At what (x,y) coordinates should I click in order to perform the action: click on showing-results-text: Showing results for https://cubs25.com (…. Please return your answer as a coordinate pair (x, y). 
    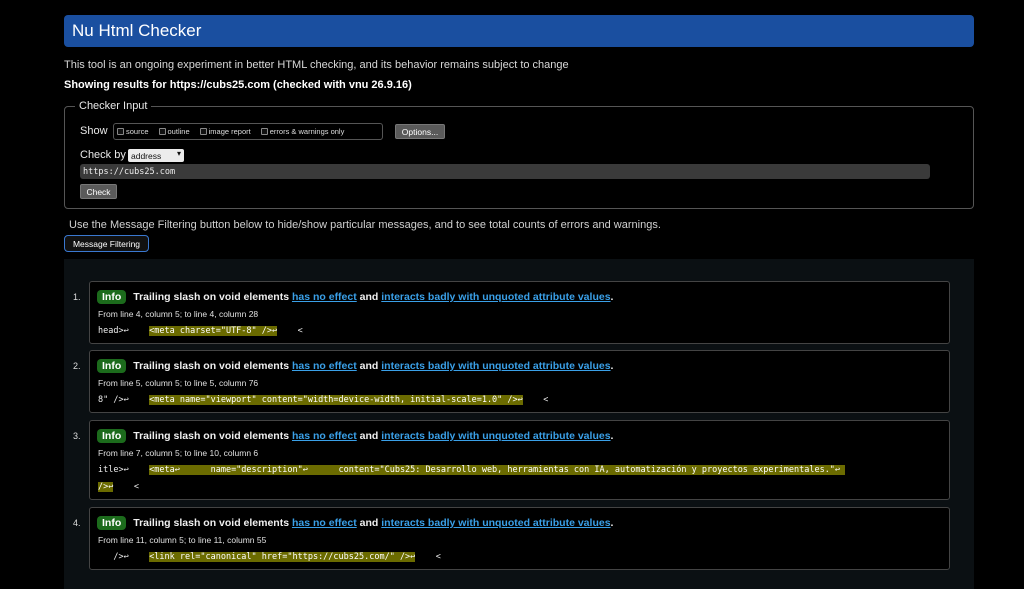
    Looking at the image, I should click on (238, 85).